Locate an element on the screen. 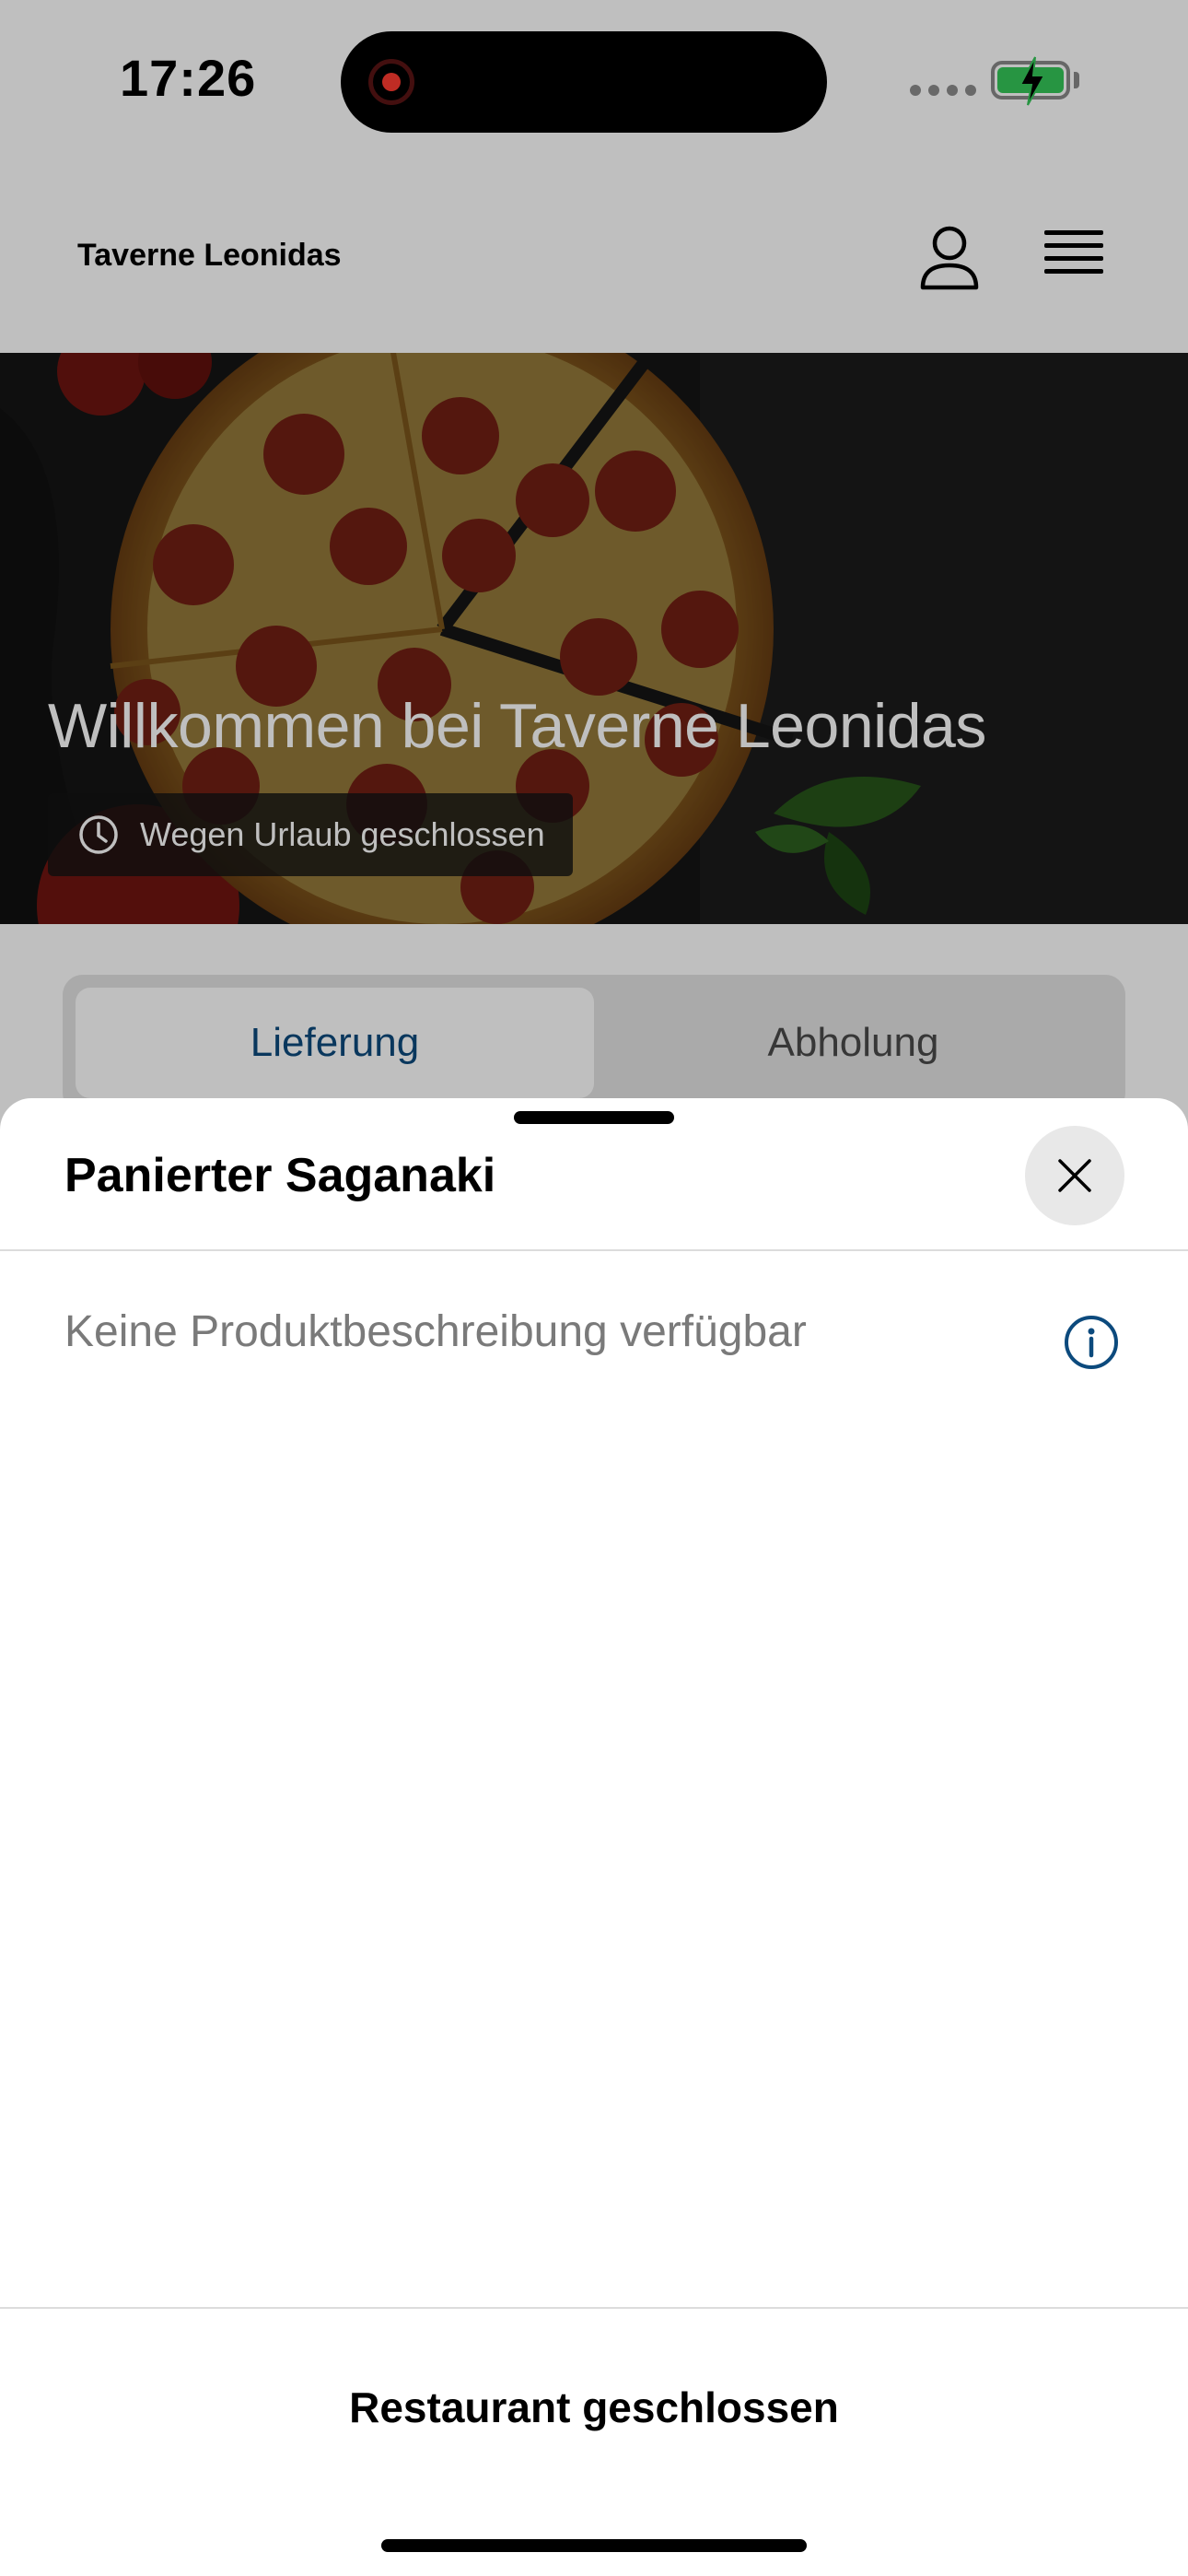  product-title: Panierter Saganaki is located at coordinates (280, 1175).